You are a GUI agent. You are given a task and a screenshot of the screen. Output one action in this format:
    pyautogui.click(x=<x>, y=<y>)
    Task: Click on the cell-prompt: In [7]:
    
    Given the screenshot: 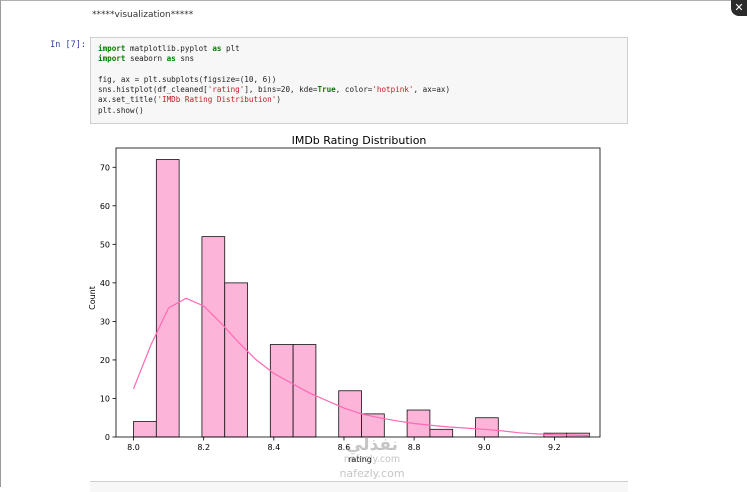 What is the action you would take?
    pyautogui.click(x=68, y=45)
    